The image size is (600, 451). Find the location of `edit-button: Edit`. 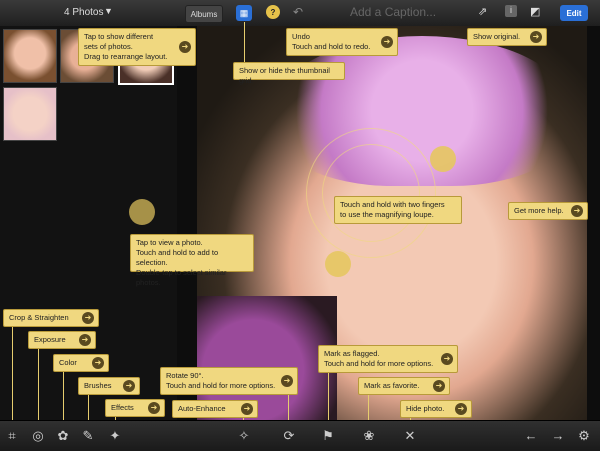

edit-button: Edit is located at coordinates (574, 13).